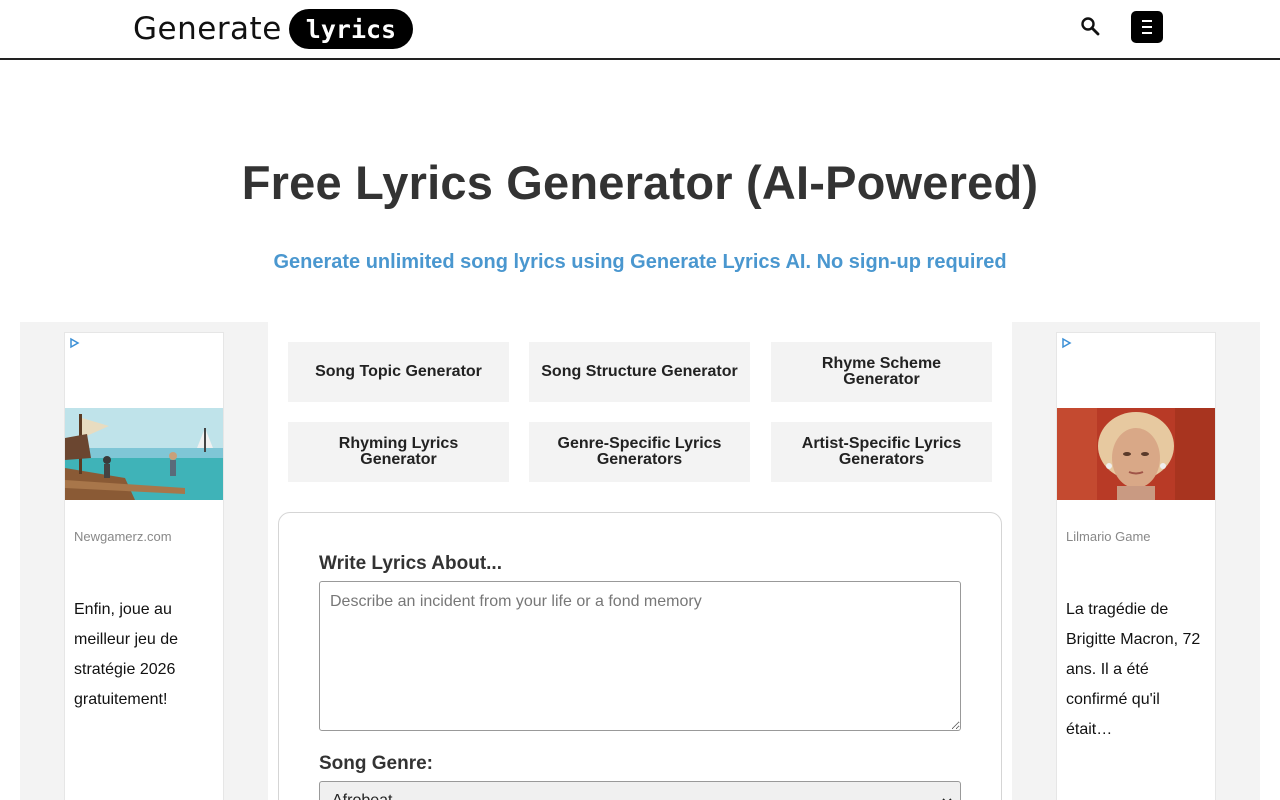  I want to click on tool-song-structure-generator: Song Structure Generator, so click(639, 372).